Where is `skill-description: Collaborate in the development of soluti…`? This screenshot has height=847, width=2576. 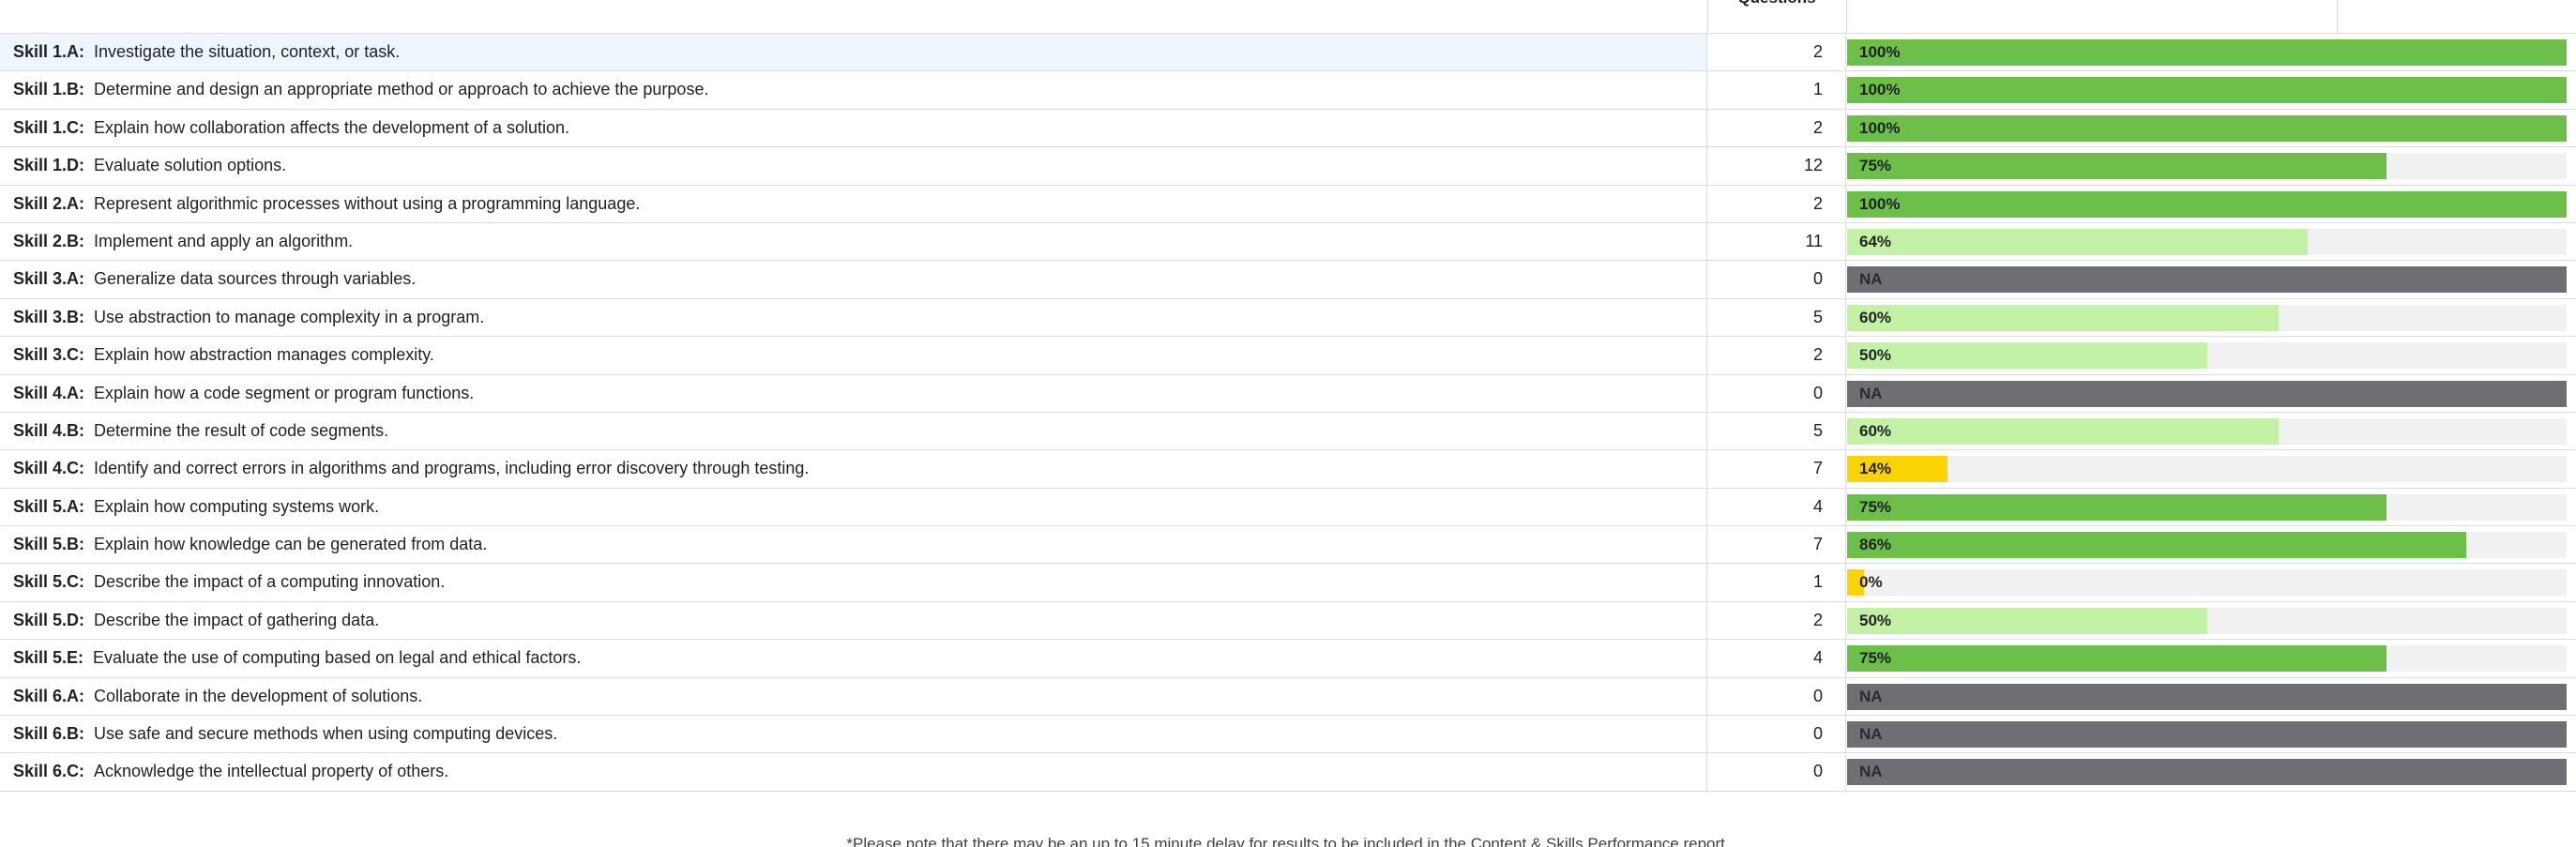
skill-description: Collaborate in the development of soluti… is located at coordinates (258, 695).